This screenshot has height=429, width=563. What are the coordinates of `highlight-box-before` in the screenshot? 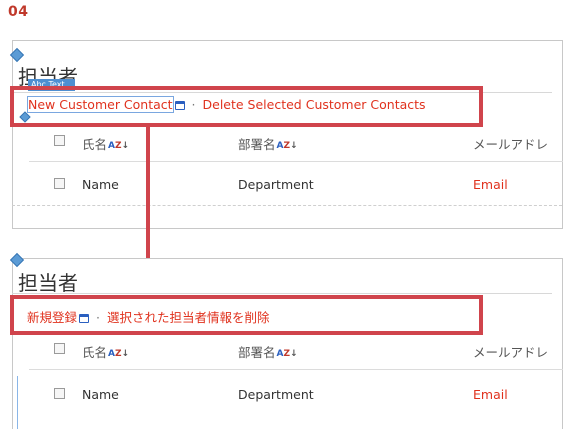 It's located at (246, 106).